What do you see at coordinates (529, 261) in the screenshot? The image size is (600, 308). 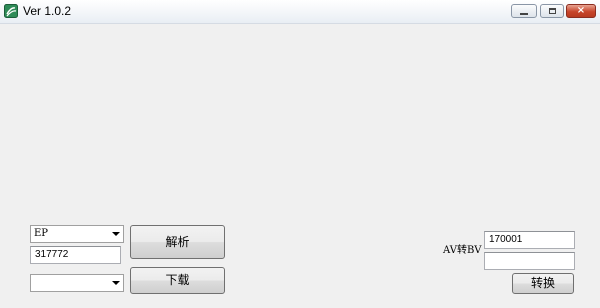 I see `bv-output` at bounding box center [529, 261].